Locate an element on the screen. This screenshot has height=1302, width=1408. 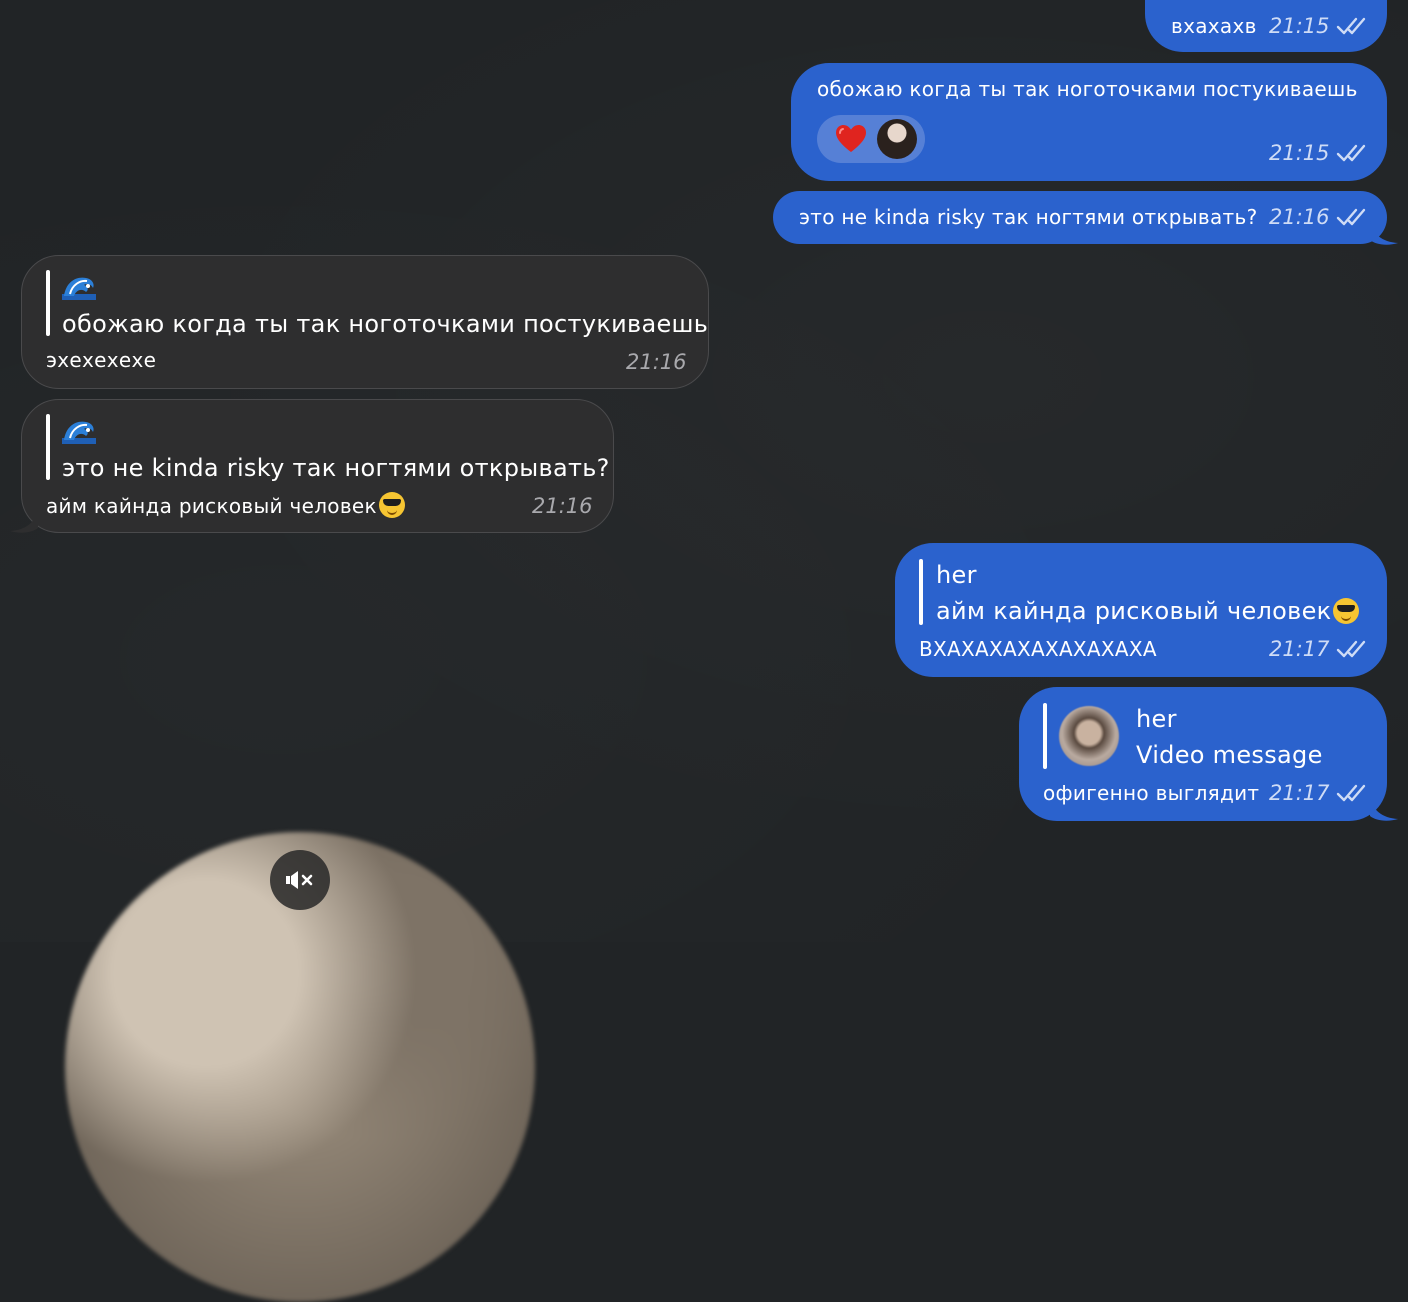
message-text: офигенно выглядит is located at coordinates (1151, 793).